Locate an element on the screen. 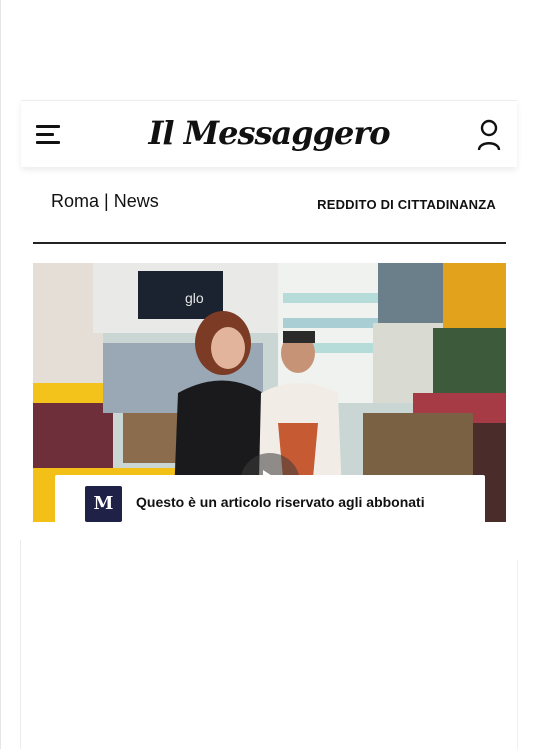 The height and width of the screenshot is (749, 539). topic-link: REDDITO DI CITTADINANZA is located at coordinates (406, 204).